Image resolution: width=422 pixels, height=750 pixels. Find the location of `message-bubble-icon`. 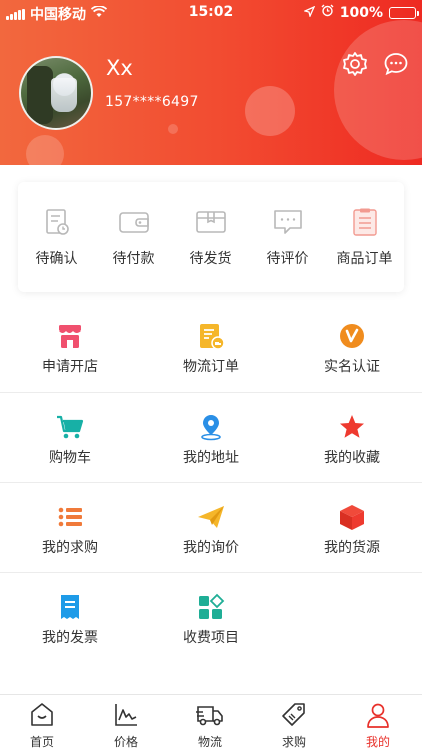

message-bubble-icon is located at coordinates (396, 64).